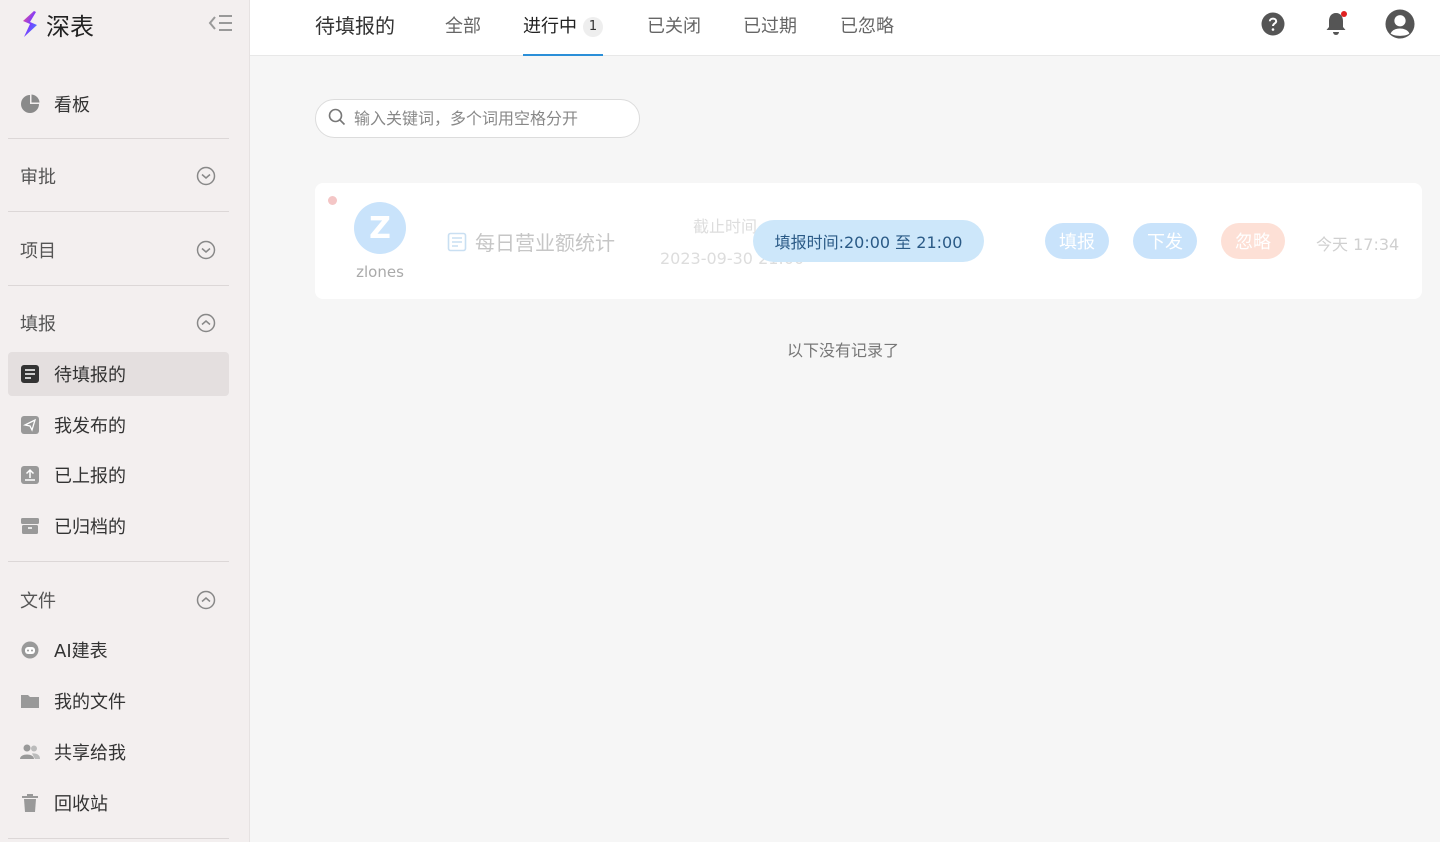 Image resolution: width=1440 pixels, height=842 pixels. I want to click on search-box, so click(477, 118).